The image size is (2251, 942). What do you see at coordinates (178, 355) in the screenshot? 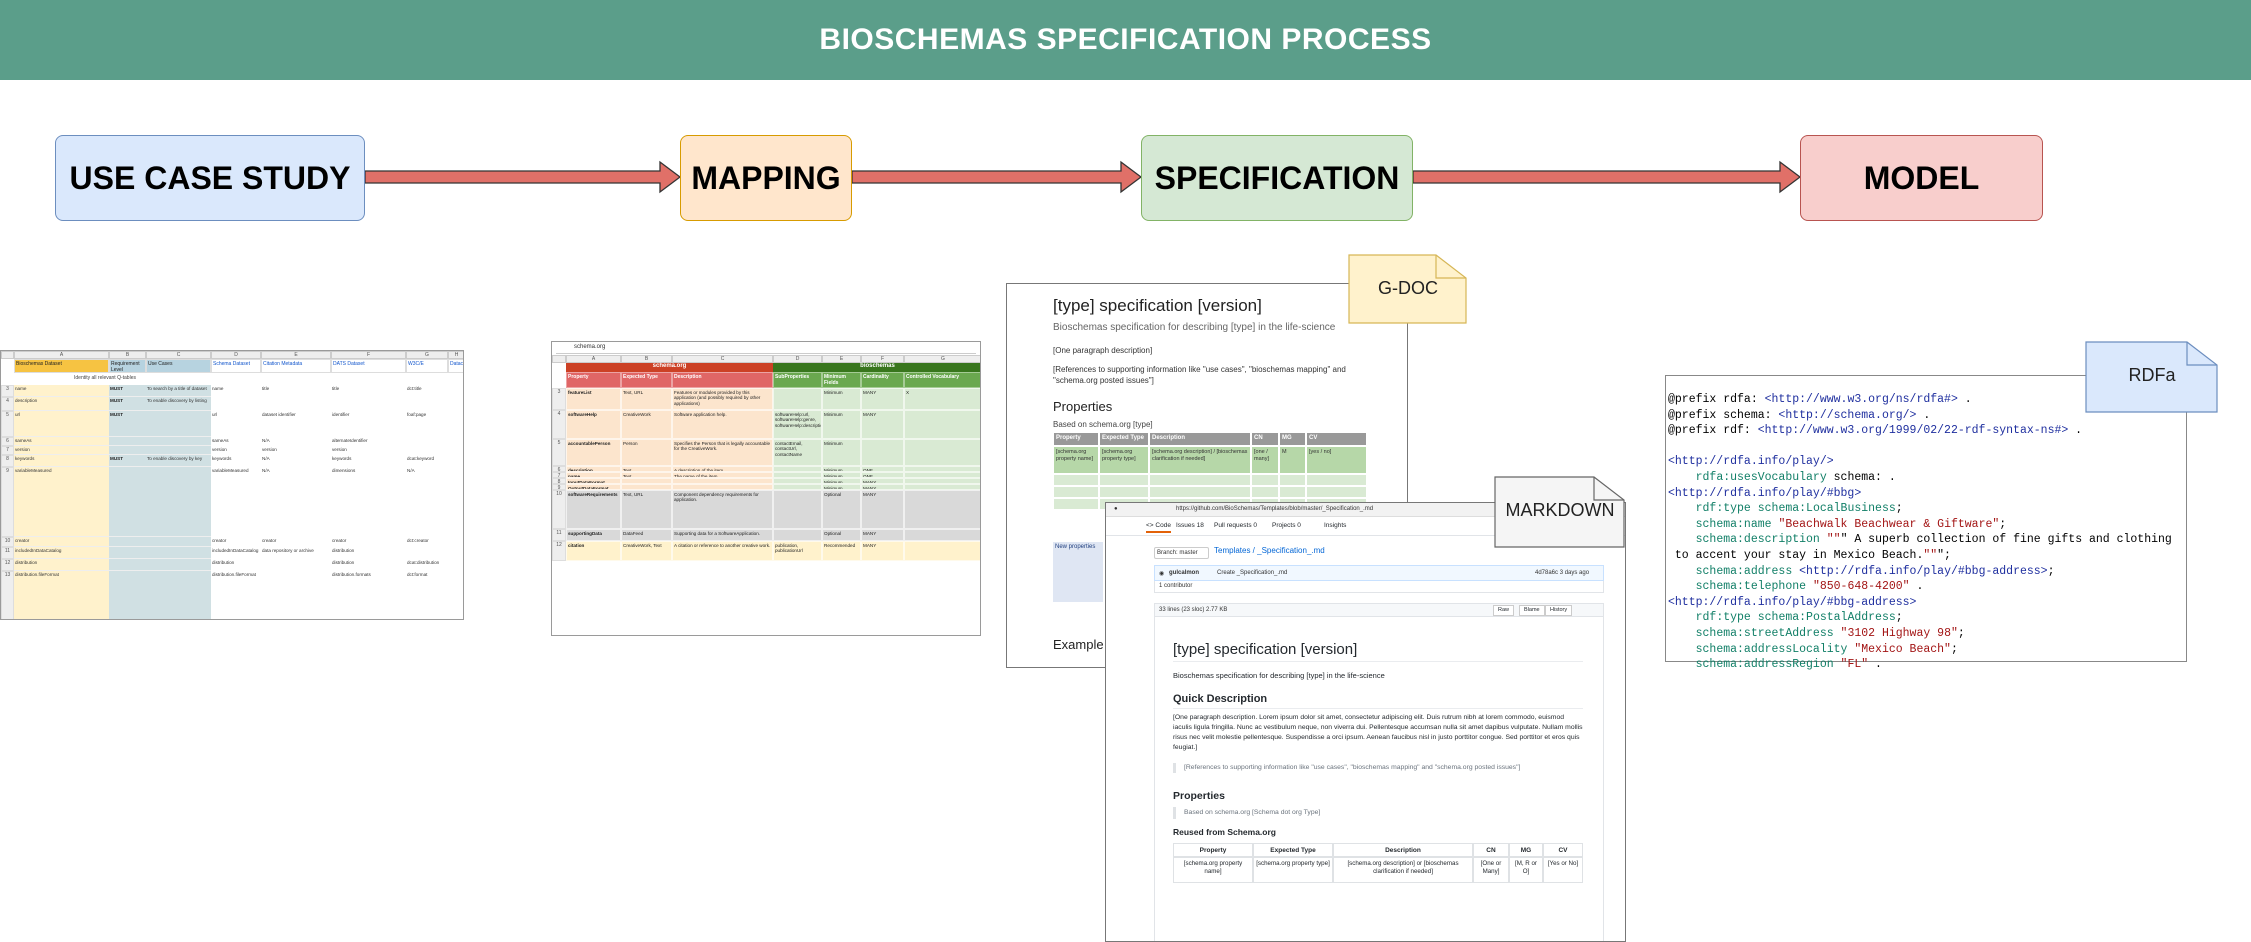
I see `column-header: C` at bounding box center [178, 355].